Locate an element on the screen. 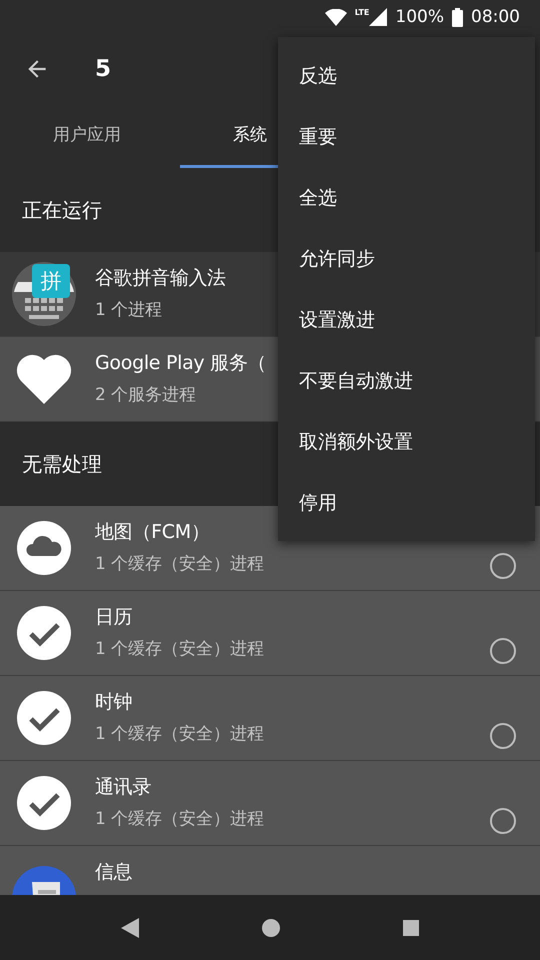  wifi-icon is located at coordinates (335, 17).